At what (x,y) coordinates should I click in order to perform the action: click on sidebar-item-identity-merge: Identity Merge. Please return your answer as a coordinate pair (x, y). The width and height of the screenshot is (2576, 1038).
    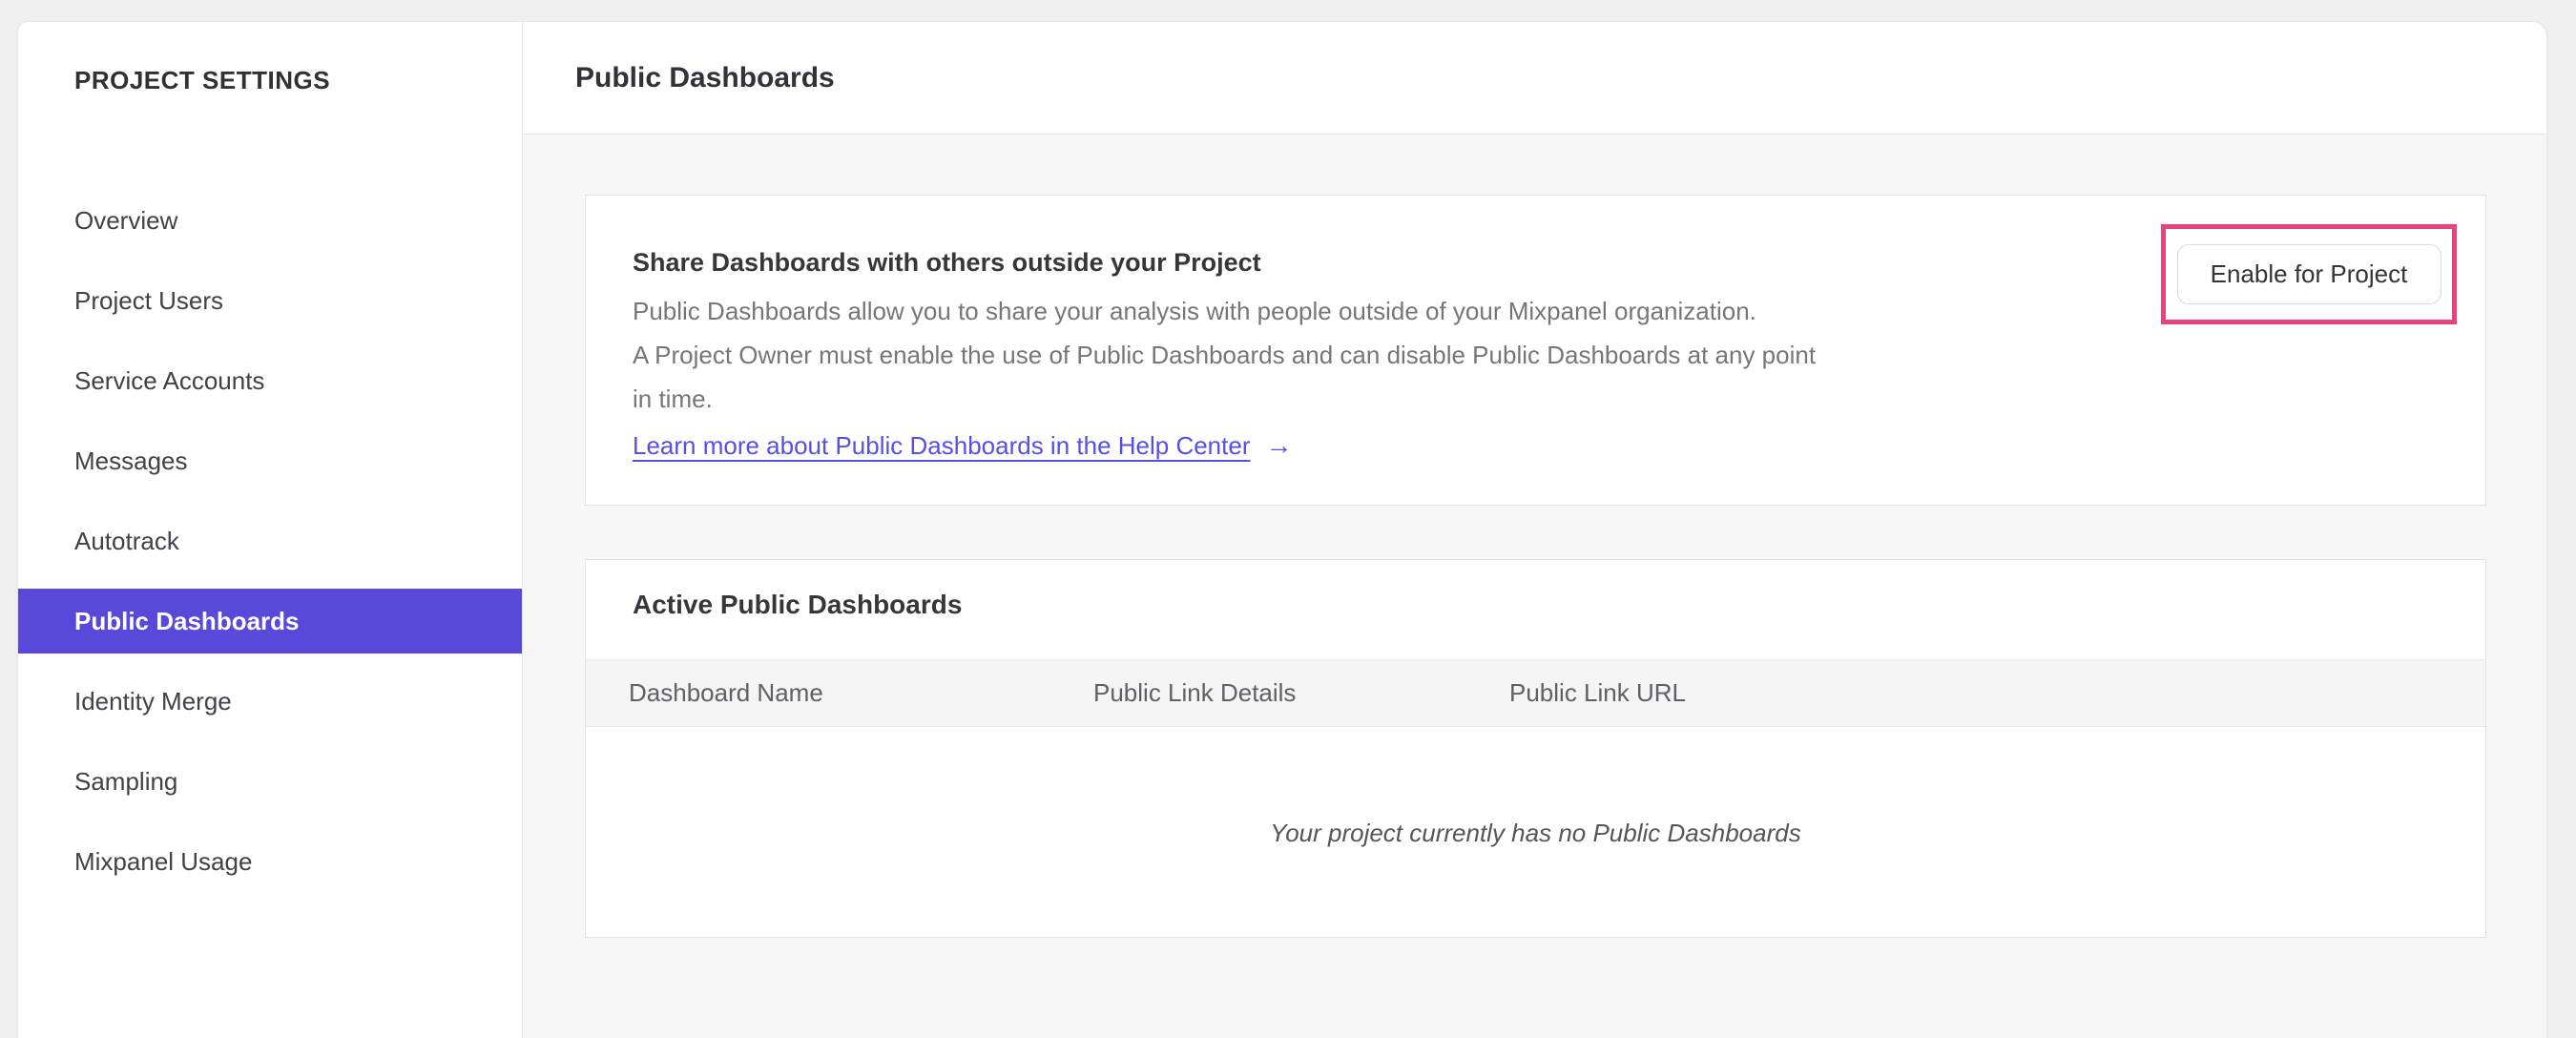
    Looking at the image, I should click on (270, 701).